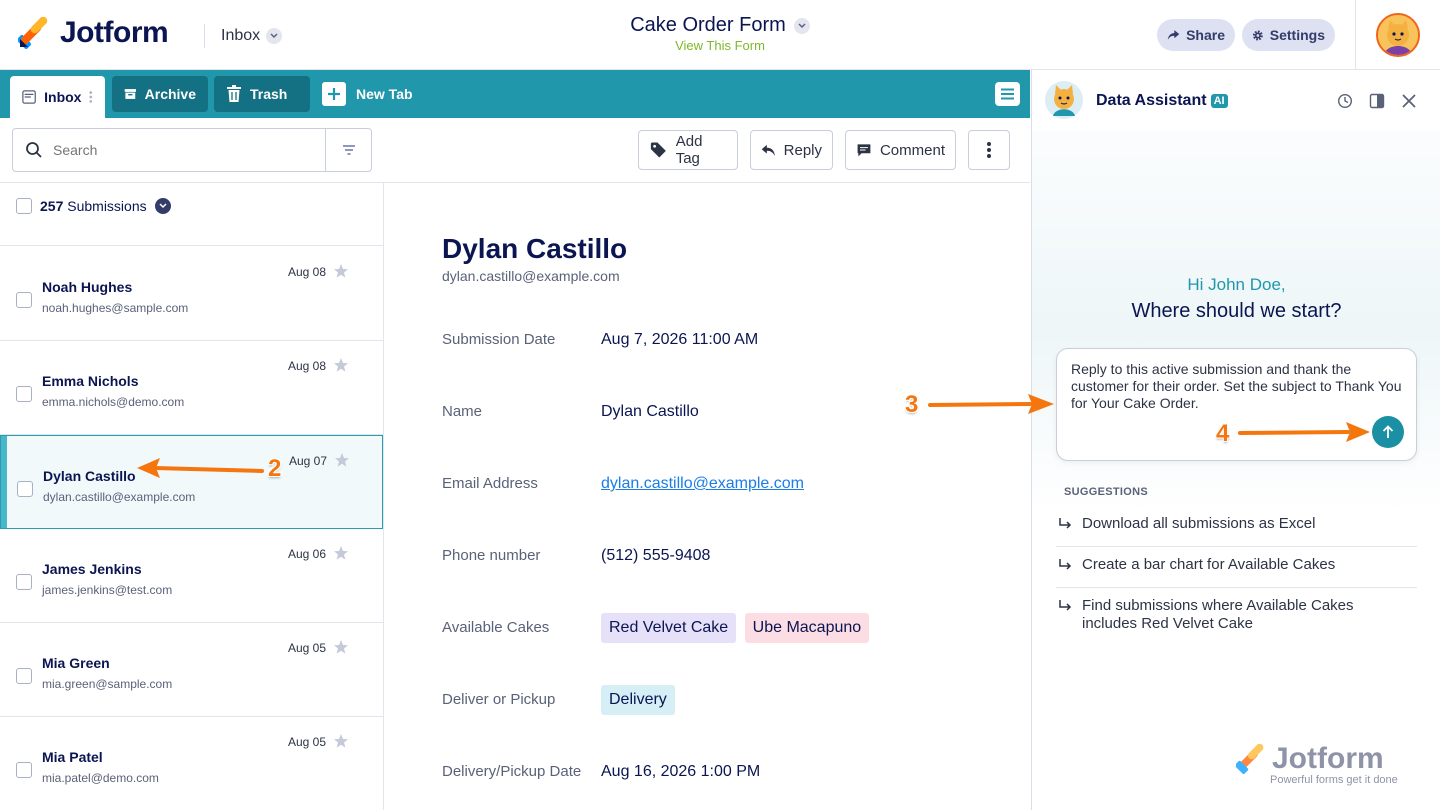 This screenshot has height=810, width=1440. What do you see at coordinates (107, 590) in the screenshot?
I see `list-item-email: james.jenkins@test.com` at bounding box center [107, 590].